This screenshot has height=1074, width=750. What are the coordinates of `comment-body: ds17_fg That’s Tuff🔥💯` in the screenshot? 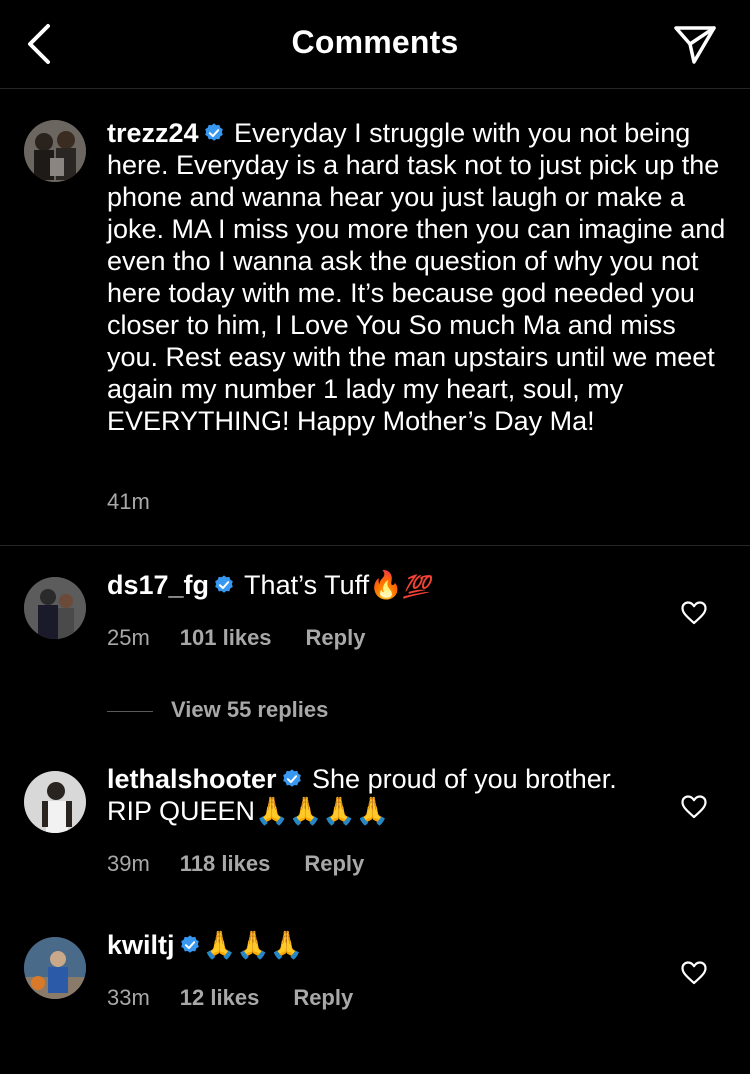 It's located at (387, 586).